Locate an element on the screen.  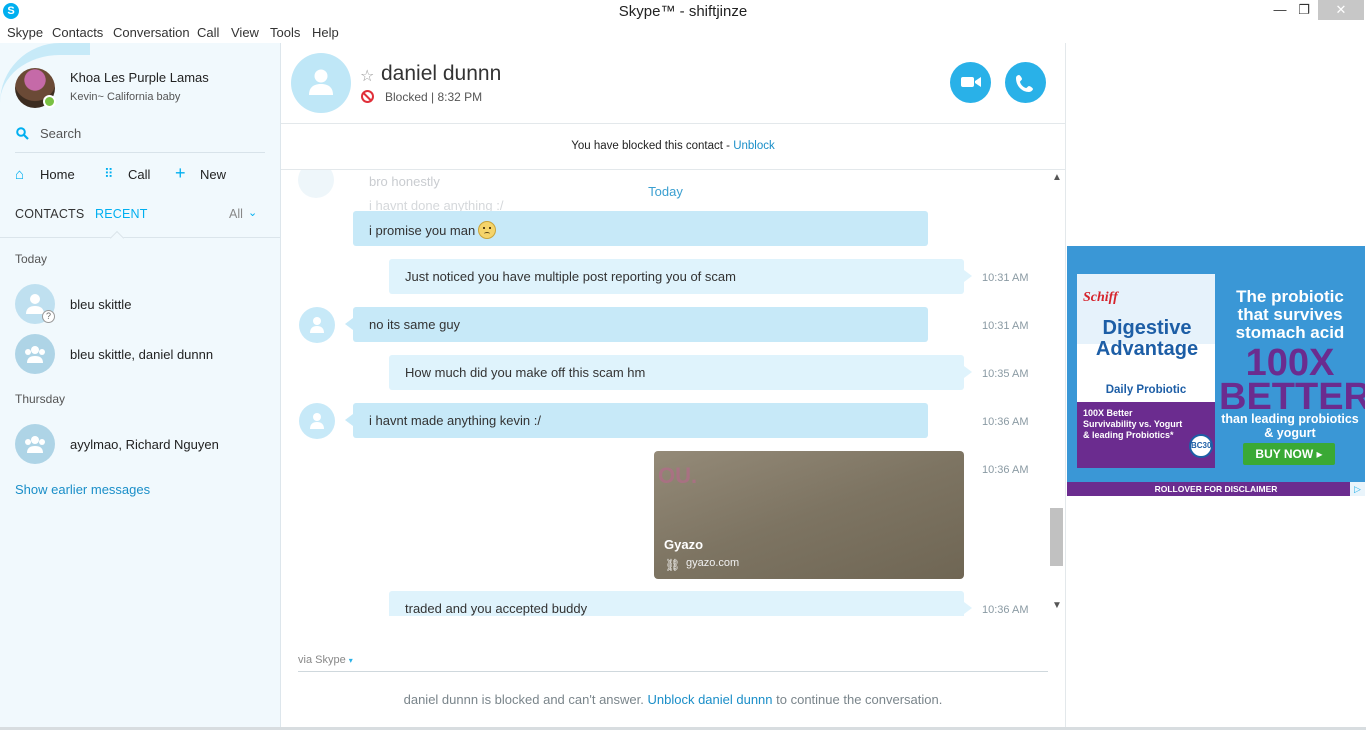
link-preview-title: Gyazo is located at coordinates (683, 544).